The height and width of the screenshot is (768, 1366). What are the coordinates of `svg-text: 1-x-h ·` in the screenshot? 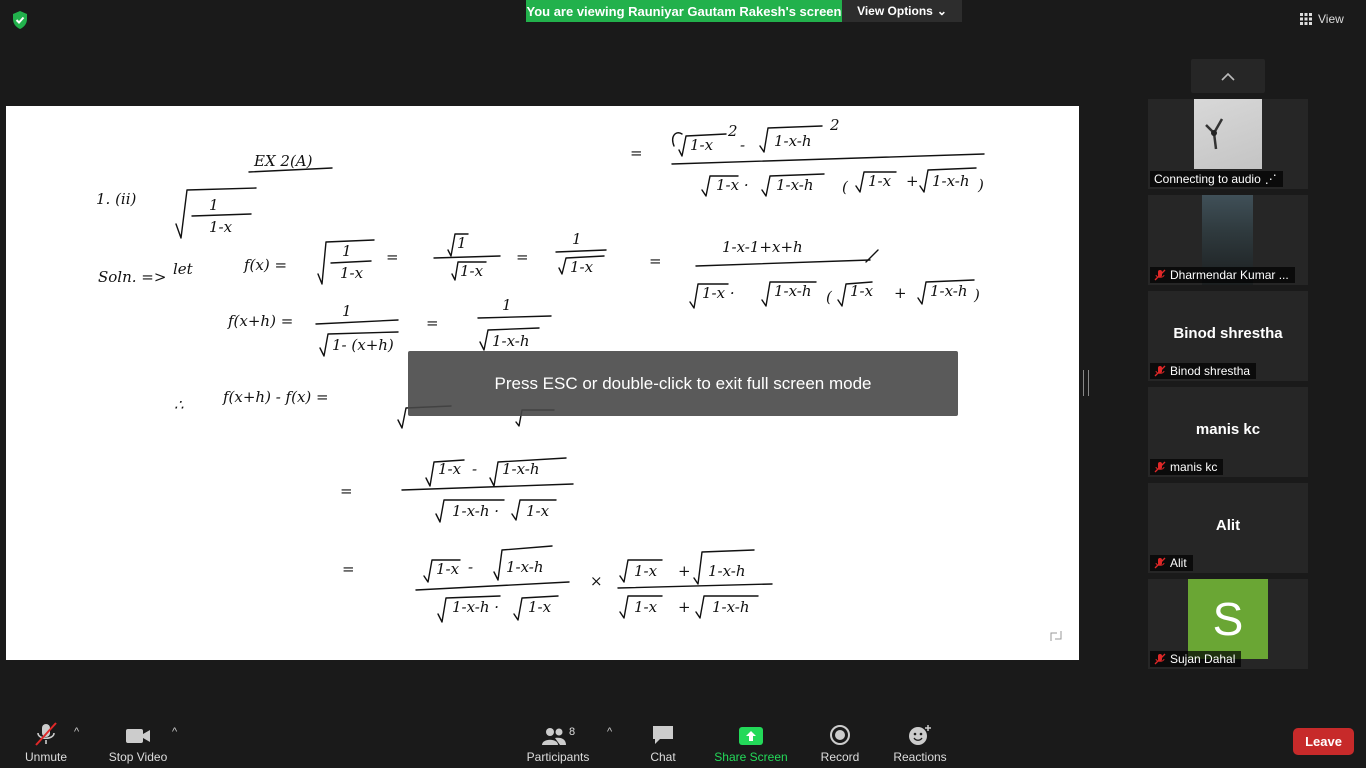 It's located at (475, 511).